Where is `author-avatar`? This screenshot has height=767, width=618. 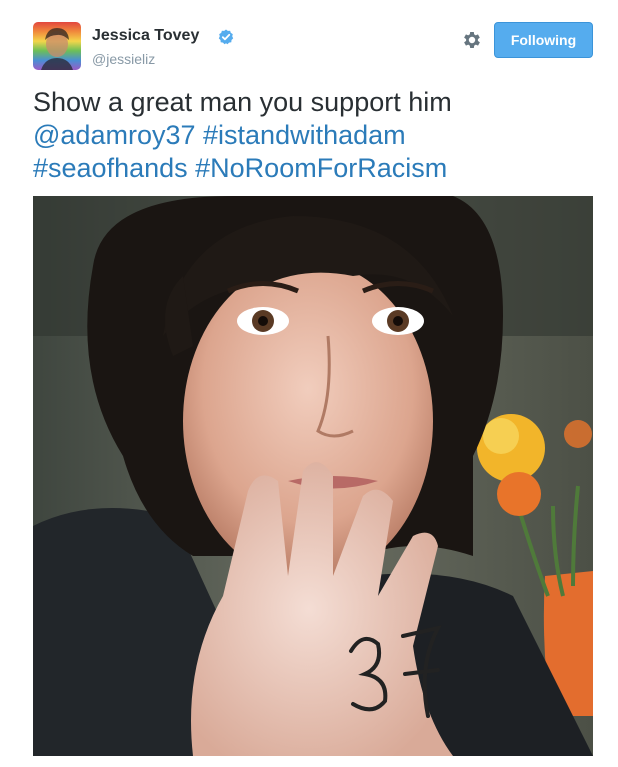 author-avatar is located at coordinates (57, 46).